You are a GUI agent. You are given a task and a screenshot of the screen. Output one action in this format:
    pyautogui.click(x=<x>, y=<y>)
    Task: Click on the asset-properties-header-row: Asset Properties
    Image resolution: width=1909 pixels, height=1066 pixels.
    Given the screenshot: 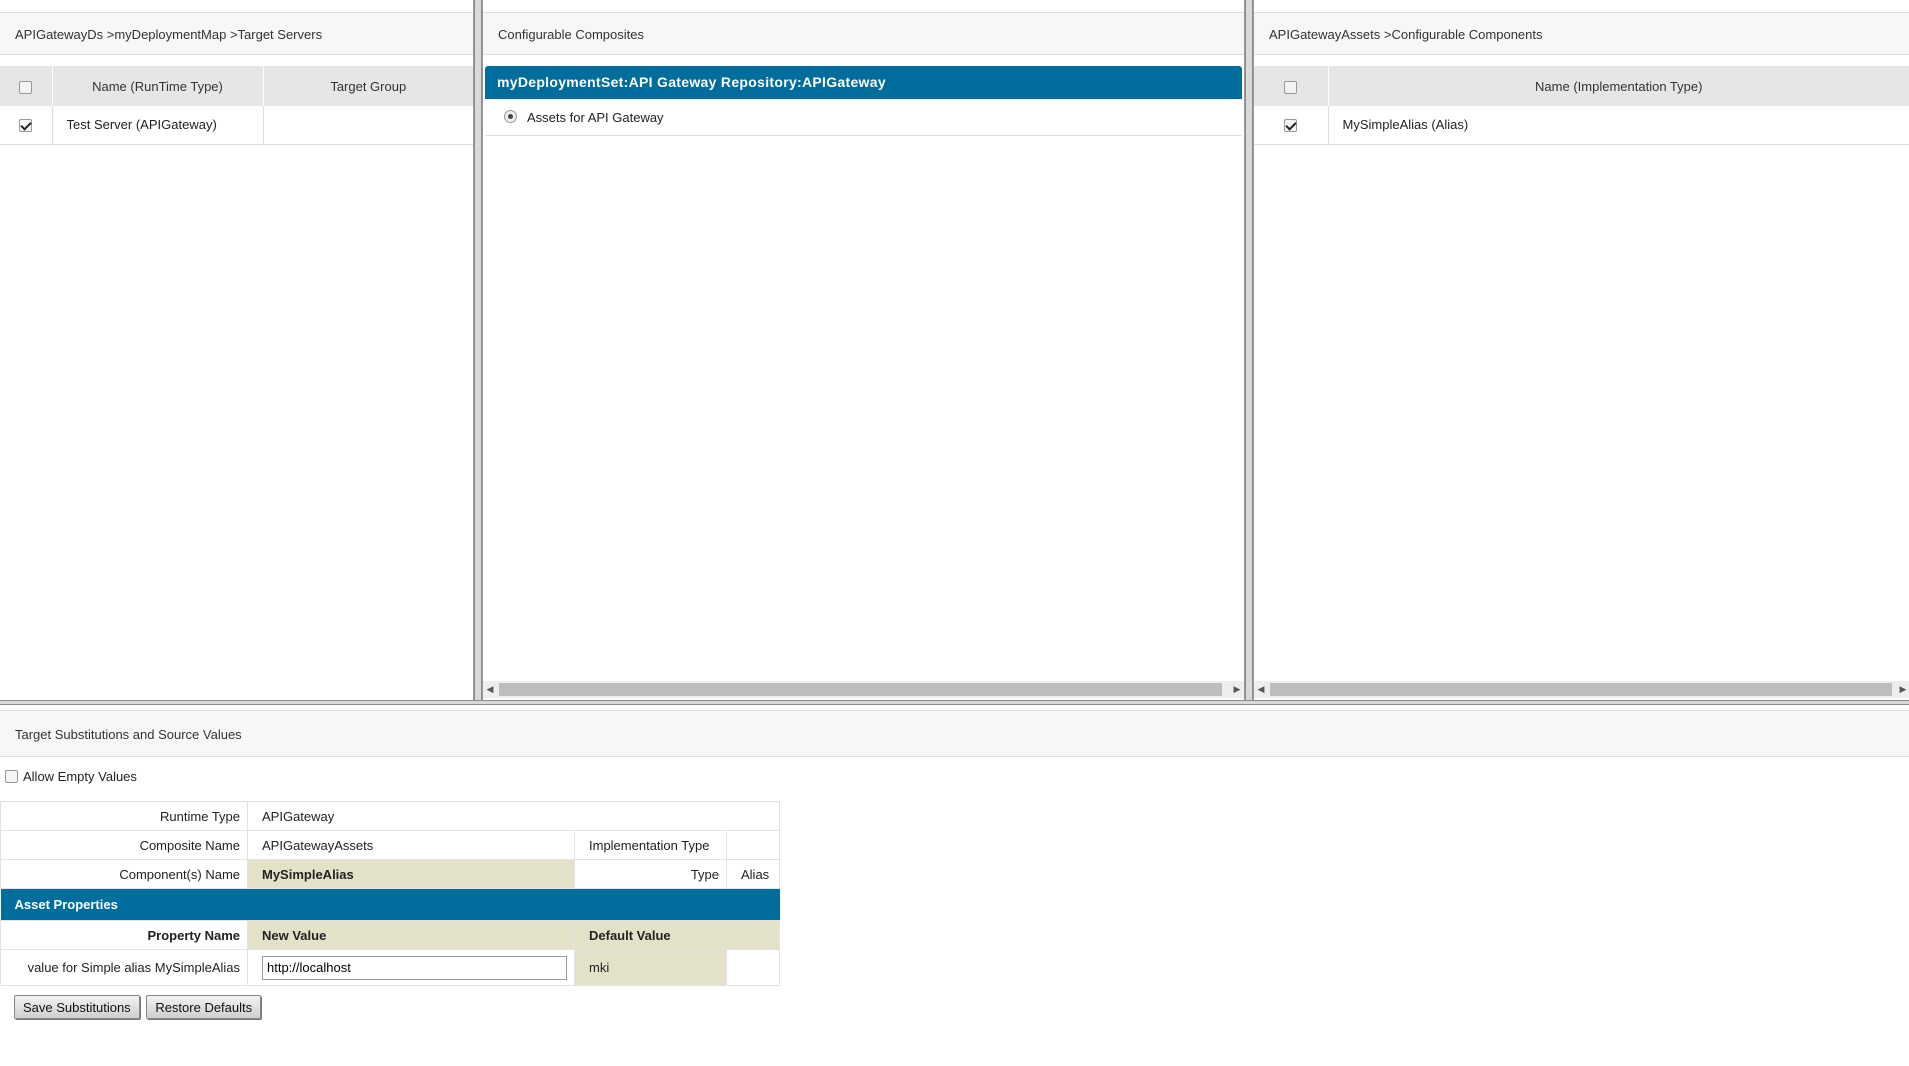 What is the action you would take?
    pyautogui.click(x=390, y=904)
    